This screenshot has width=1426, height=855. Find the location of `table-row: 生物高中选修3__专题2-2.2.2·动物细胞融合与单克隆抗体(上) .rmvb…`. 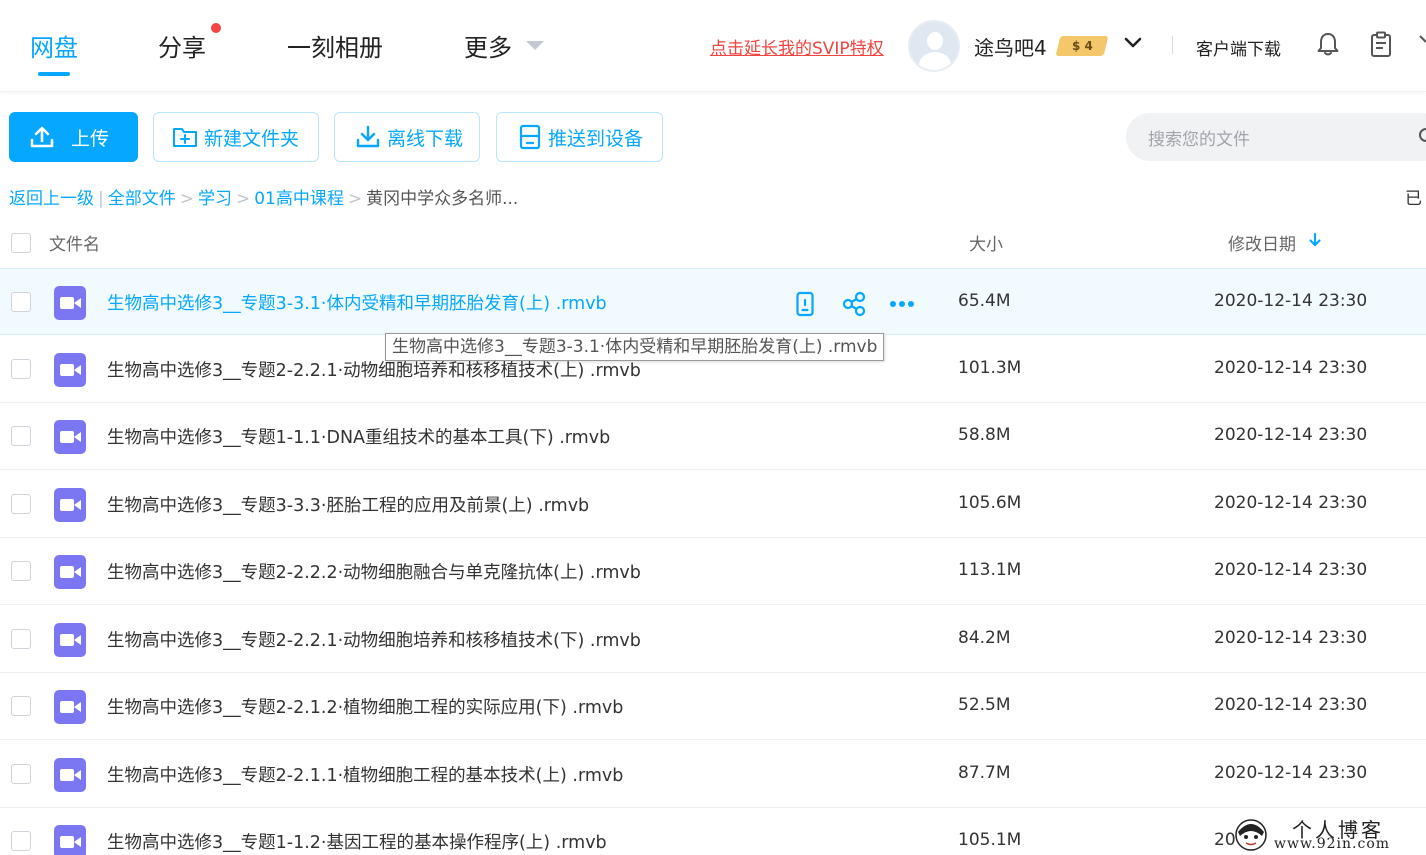

table-row: 生物高中选修3__专题2-2.2.2·动物细胞融合与单克隆抗体(上) .rmvb… is located at coordinates (713, 571).